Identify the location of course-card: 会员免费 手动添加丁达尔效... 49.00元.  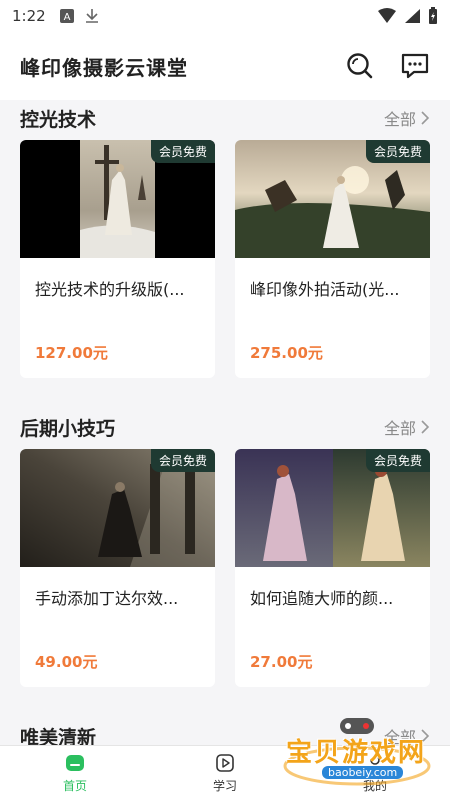
(117, 568).